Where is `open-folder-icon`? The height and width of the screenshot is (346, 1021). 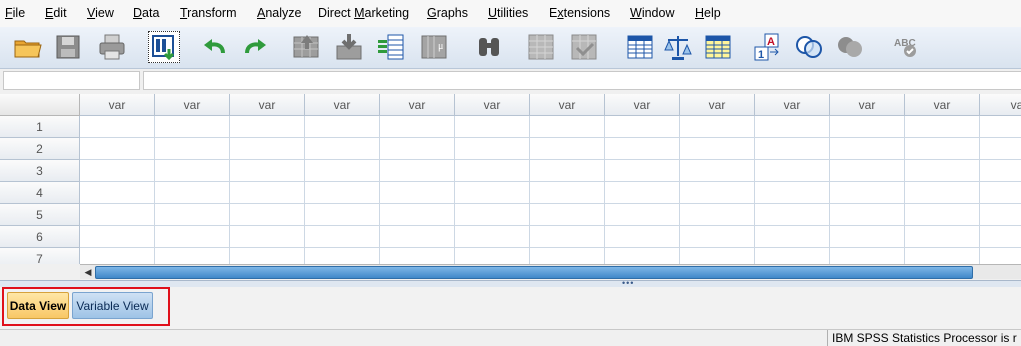
open-folder-icon is located at coordinates (28, 47).